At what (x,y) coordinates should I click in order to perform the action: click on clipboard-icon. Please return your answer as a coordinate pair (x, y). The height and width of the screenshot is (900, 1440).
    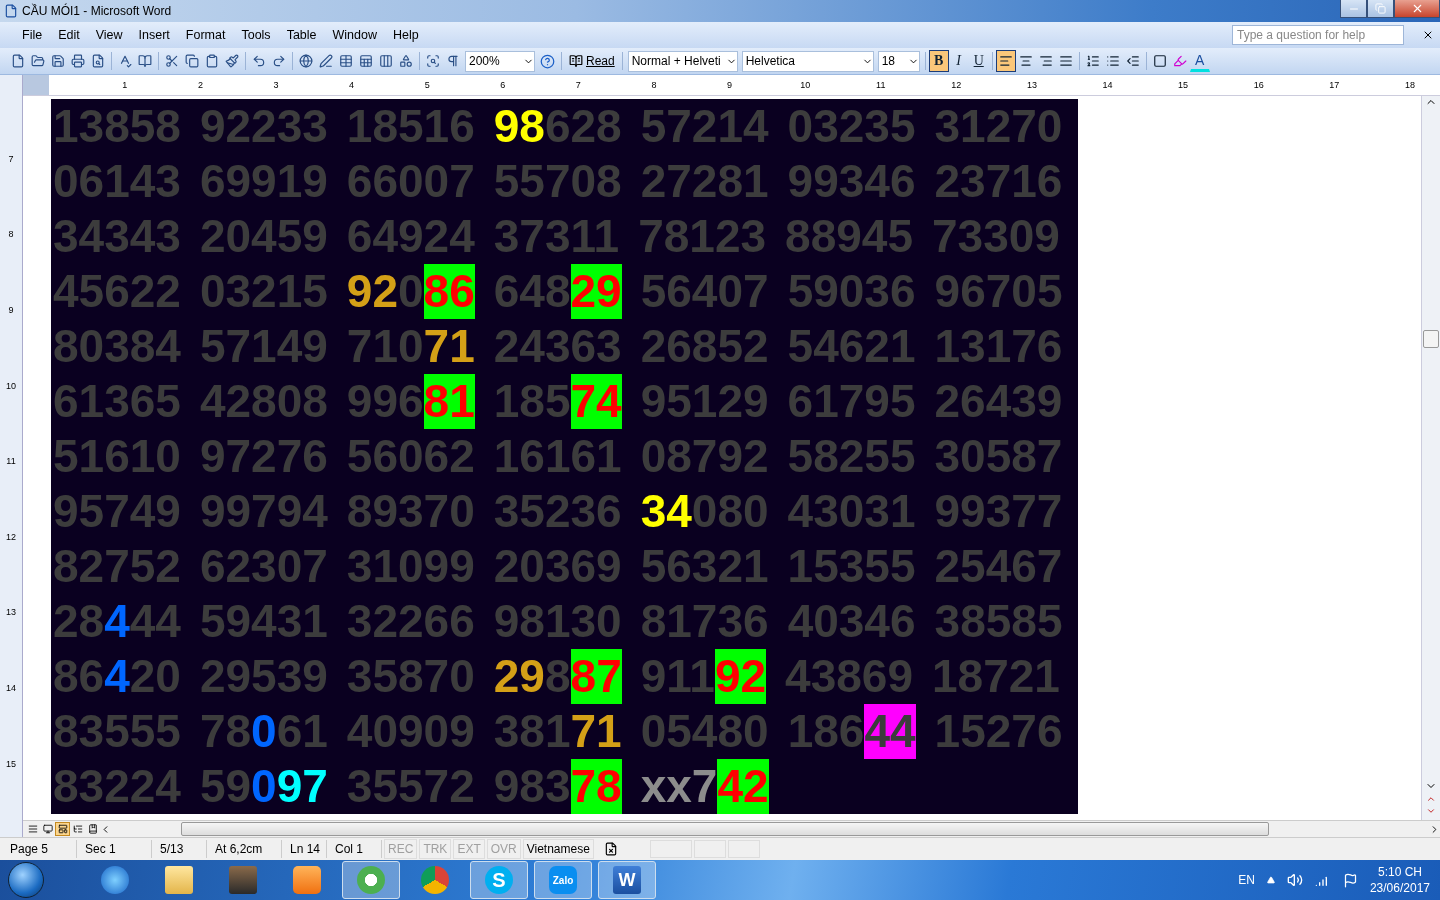
    Looking at the image, I should click on (212, 61).